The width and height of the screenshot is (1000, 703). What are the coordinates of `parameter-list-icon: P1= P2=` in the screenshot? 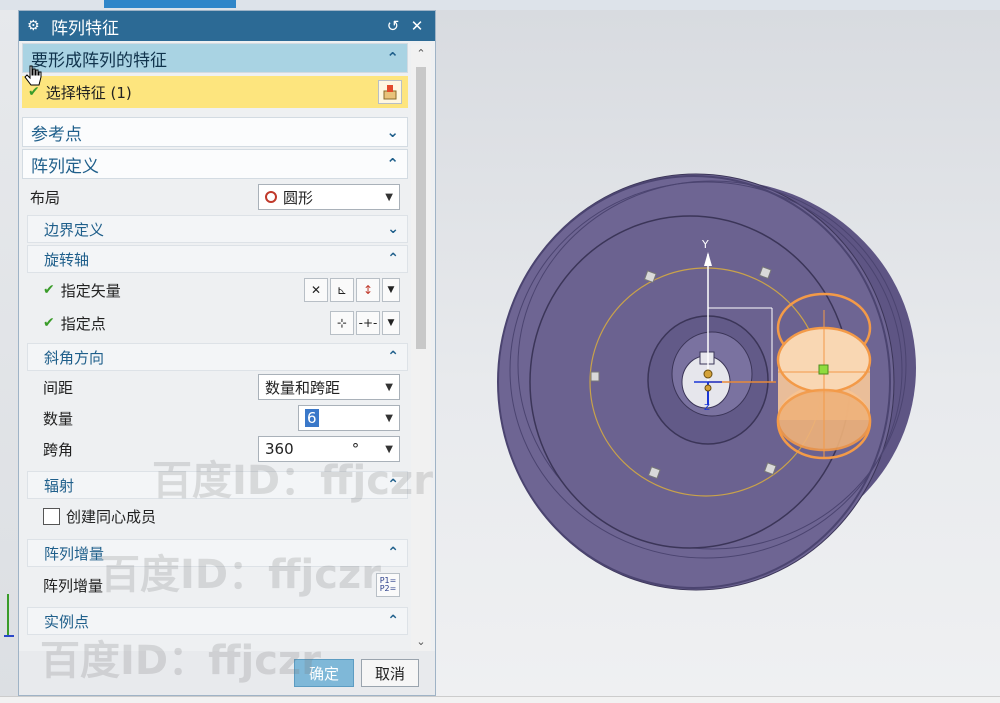 It's located at (388, 585).